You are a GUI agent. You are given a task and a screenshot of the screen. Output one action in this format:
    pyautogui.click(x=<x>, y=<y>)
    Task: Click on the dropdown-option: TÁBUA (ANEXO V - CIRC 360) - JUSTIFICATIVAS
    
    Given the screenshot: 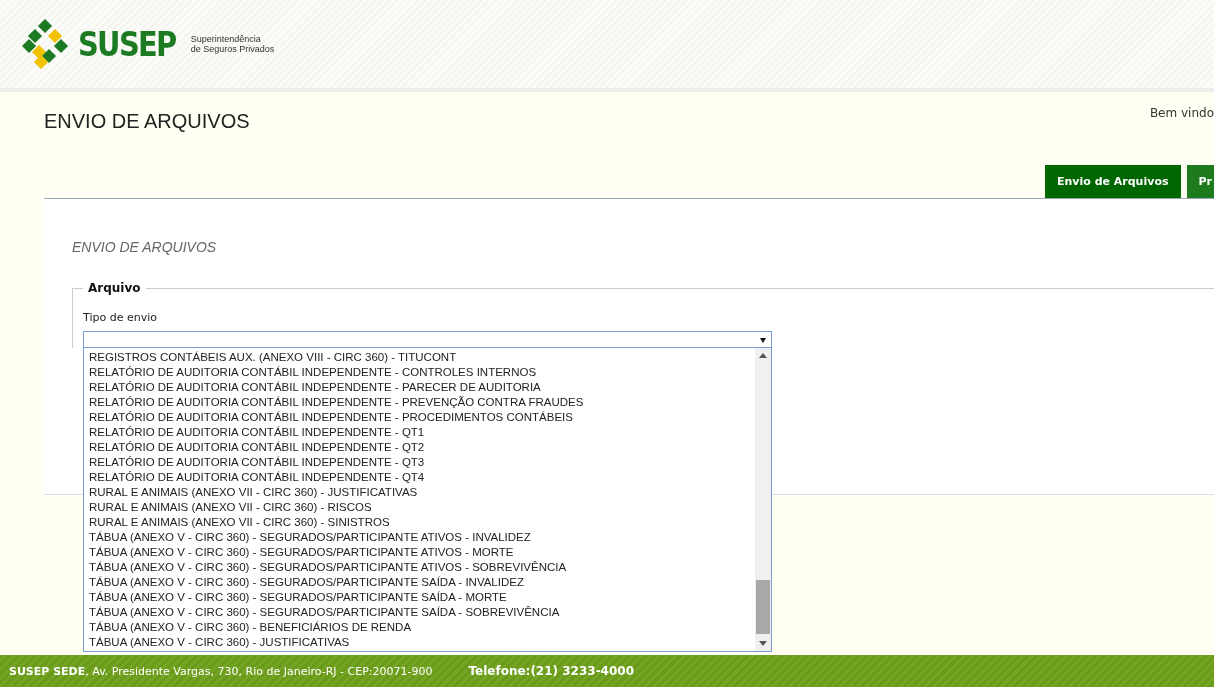 What is the action you would take?
    pyautogui.click(x=422, y=642)
    